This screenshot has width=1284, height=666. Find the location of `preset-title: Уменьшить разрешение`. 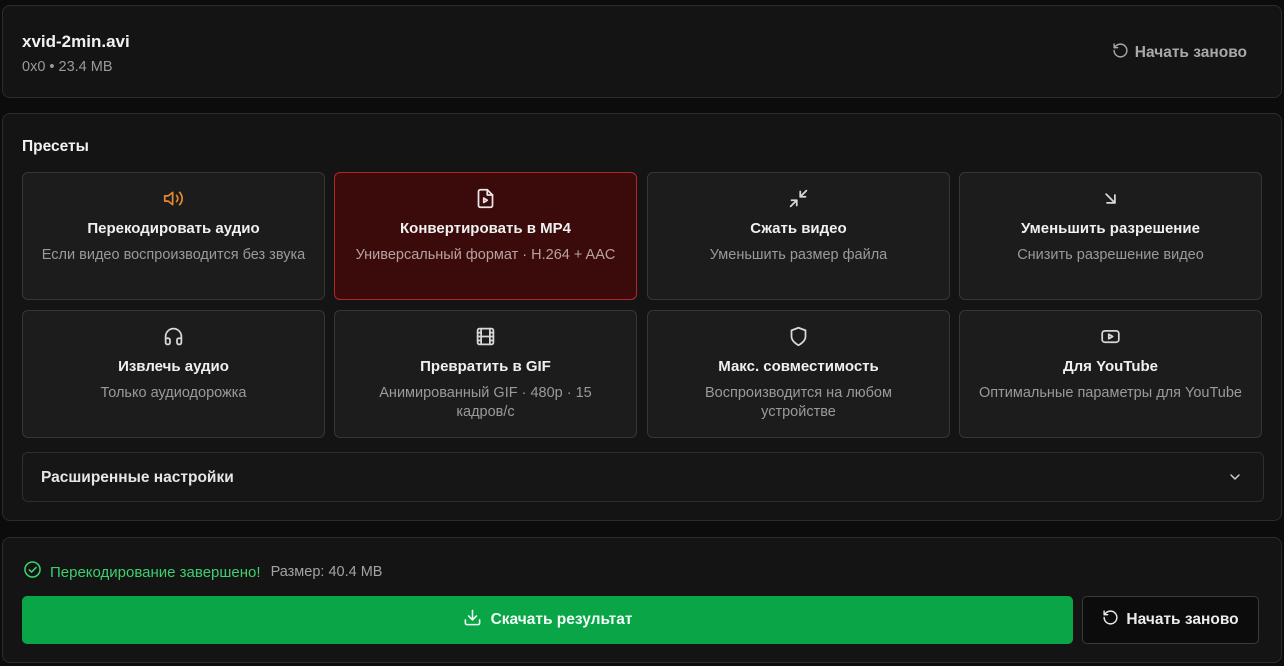

preset-title: Уменьшить разрешение is located at coordinates (1110, 228).